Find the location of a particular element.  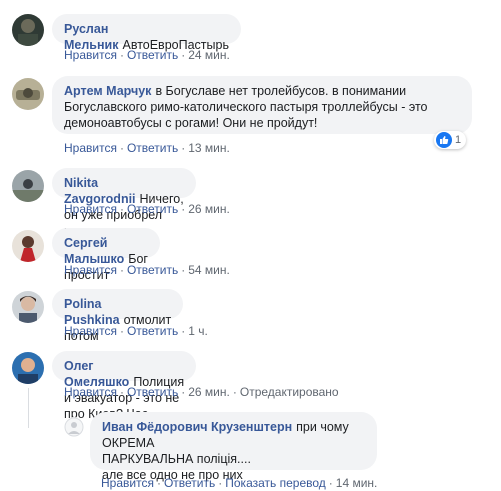

comment-bubble: Руслан Мельник АвтоЕвроПастырь is located at coordinates (146, 33).